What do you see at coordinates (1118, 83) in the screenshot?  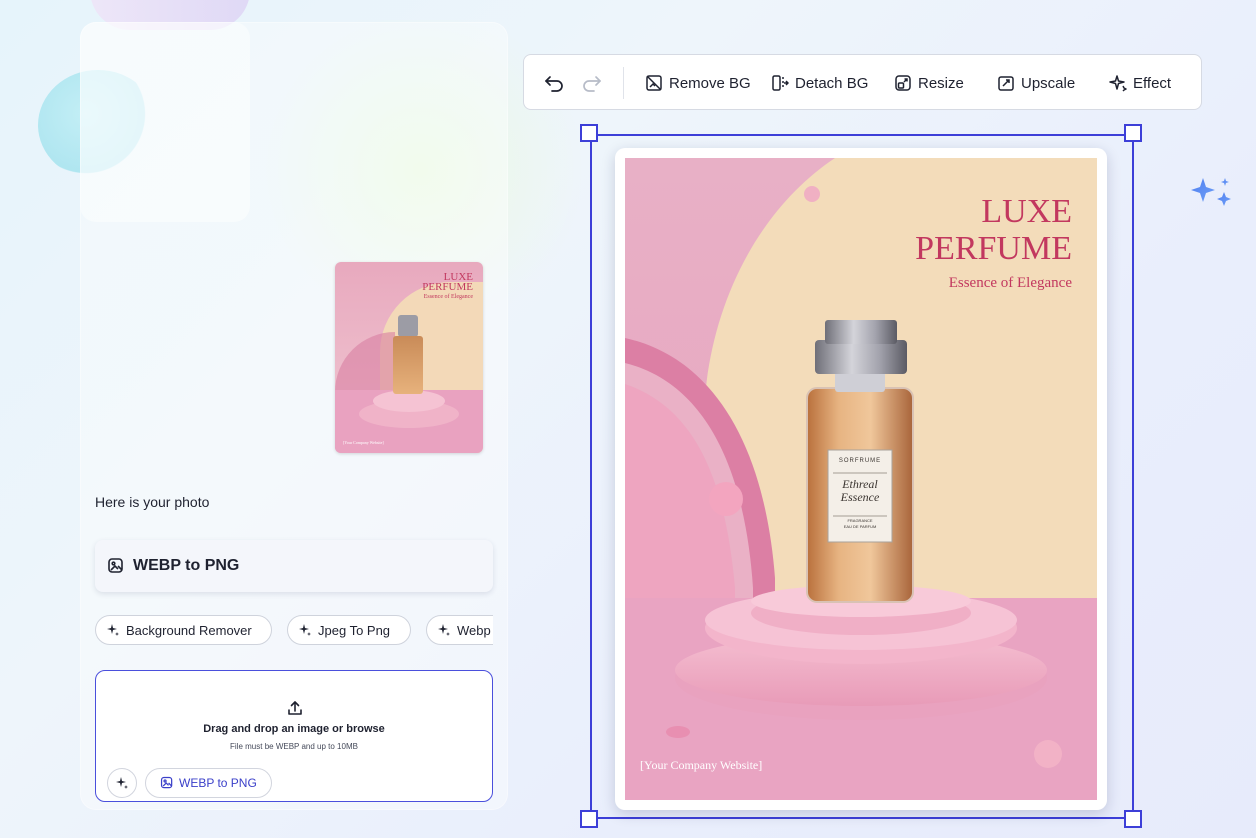 I see `effect-icon` at bounding box center [1118, 83].